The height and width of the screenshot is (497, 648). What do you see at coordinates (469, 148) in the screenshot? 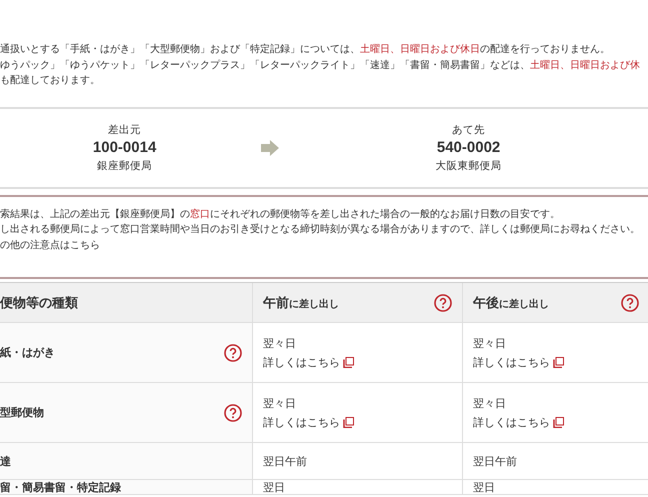
I see `destination-postcode: 540-0002` at bounding box center [469, 148].